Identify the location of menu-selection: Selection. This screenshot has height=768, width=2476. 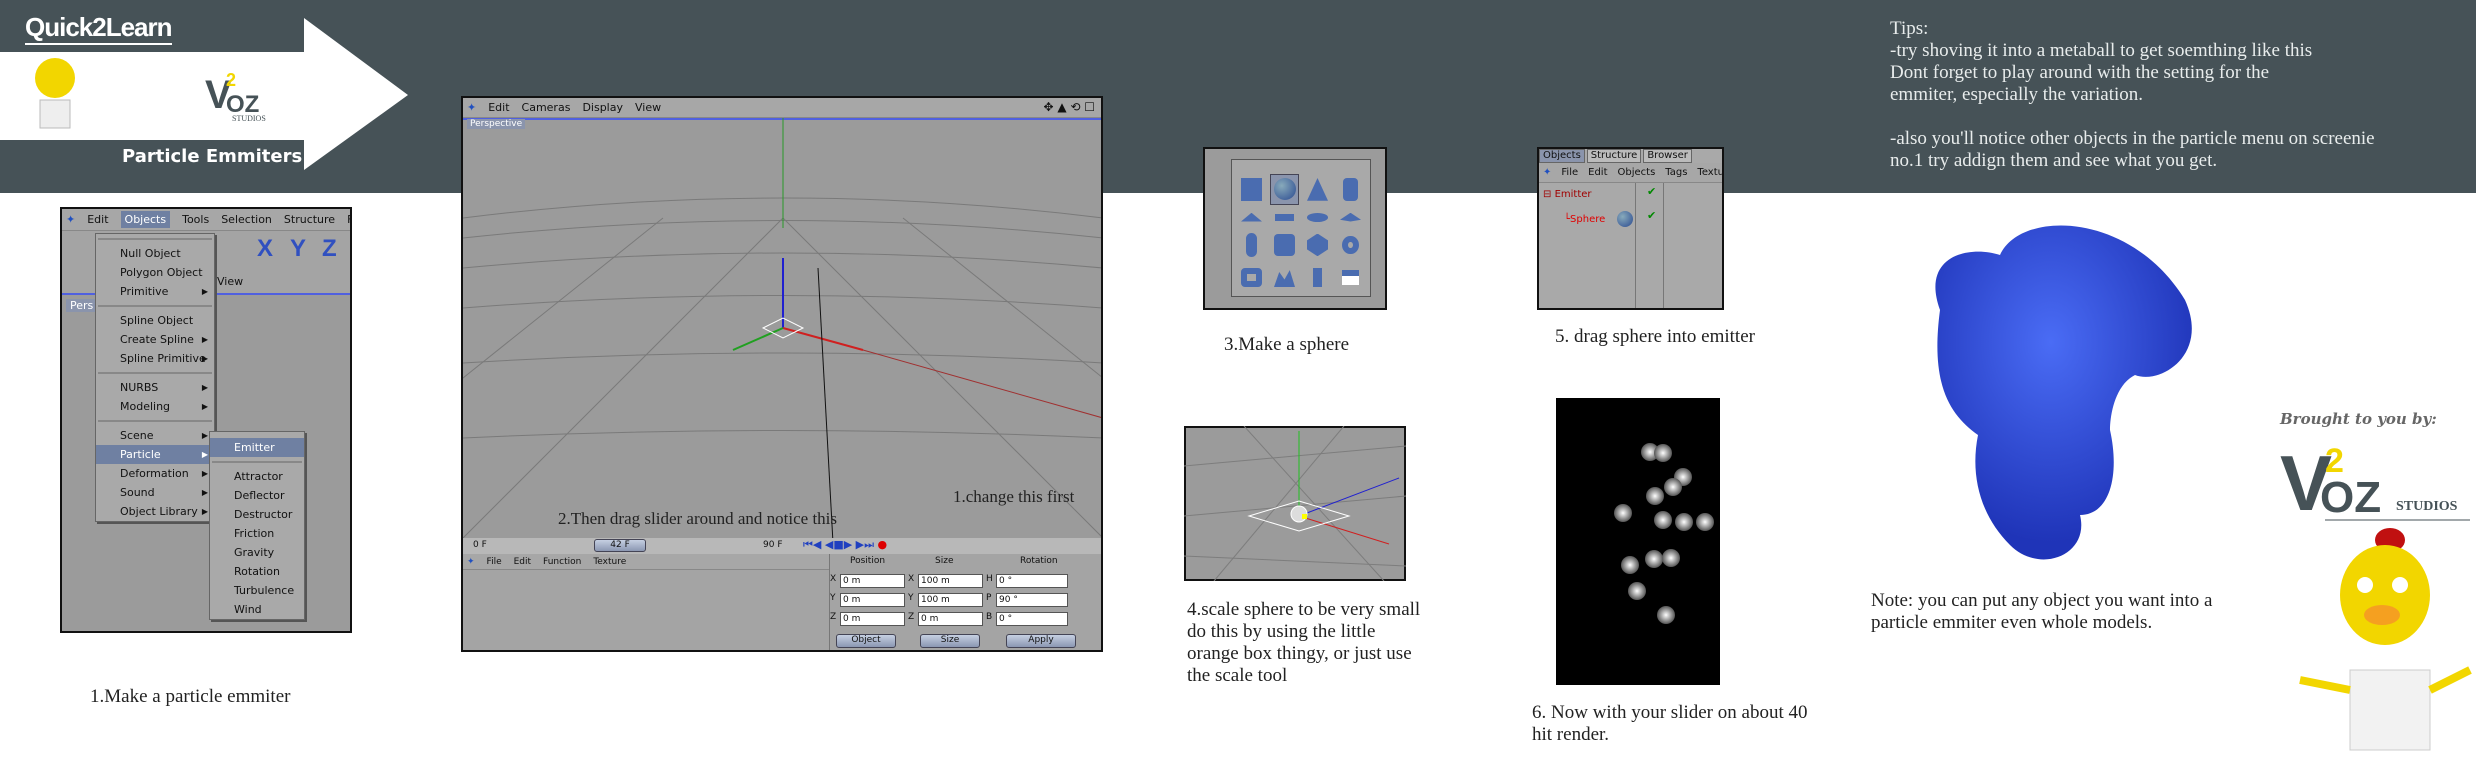
(246, 219).